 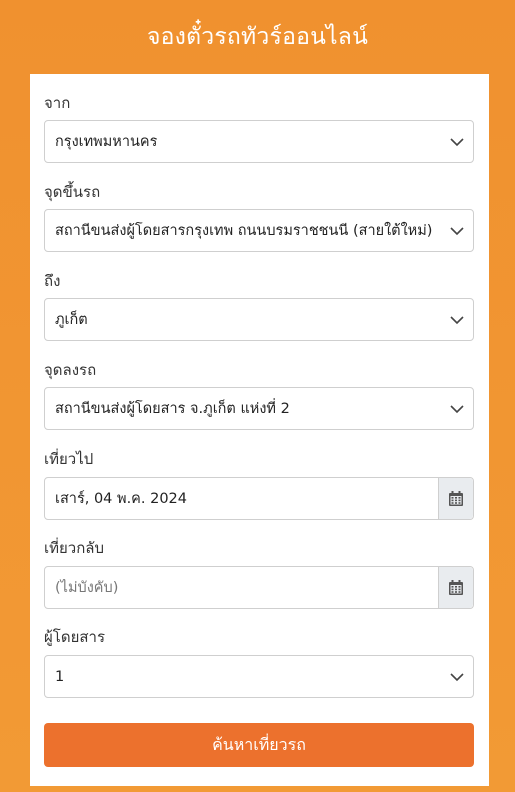 I want to click on from-select: กรุงเทพมหานคร, so click(x=259, y=141).